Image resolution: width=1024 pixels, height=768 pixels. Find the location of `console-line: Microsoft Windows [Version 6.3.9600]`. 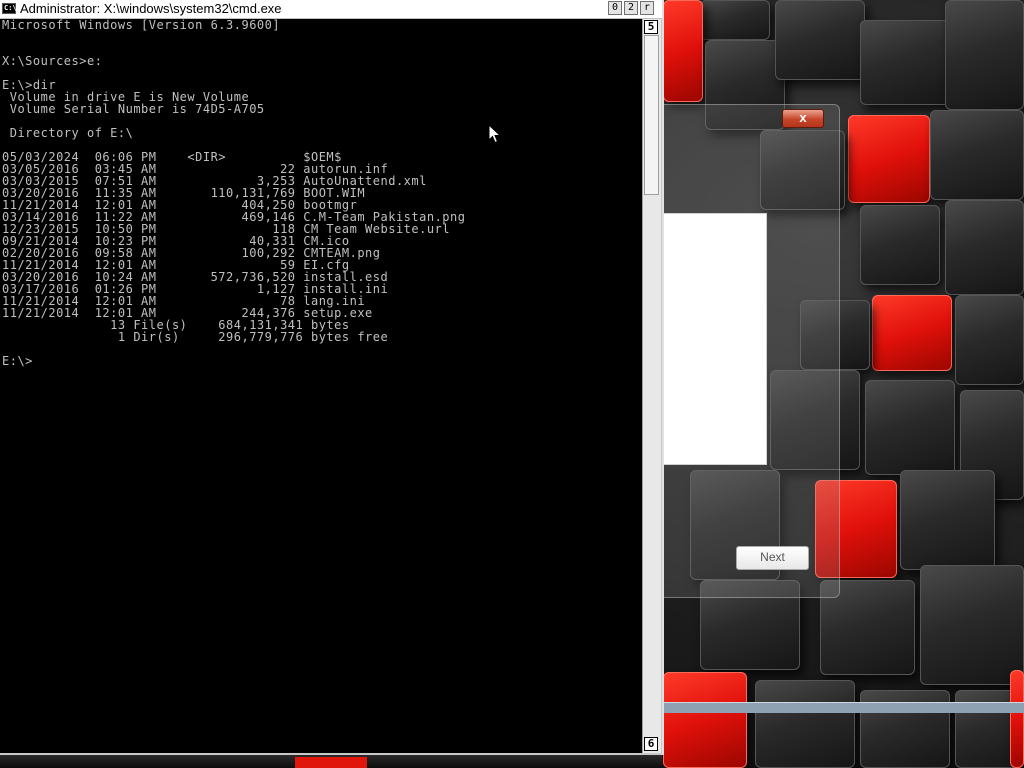

console-line: Microsoft Windows [Version 6.3.9600] is located at coordinates (141, 25).